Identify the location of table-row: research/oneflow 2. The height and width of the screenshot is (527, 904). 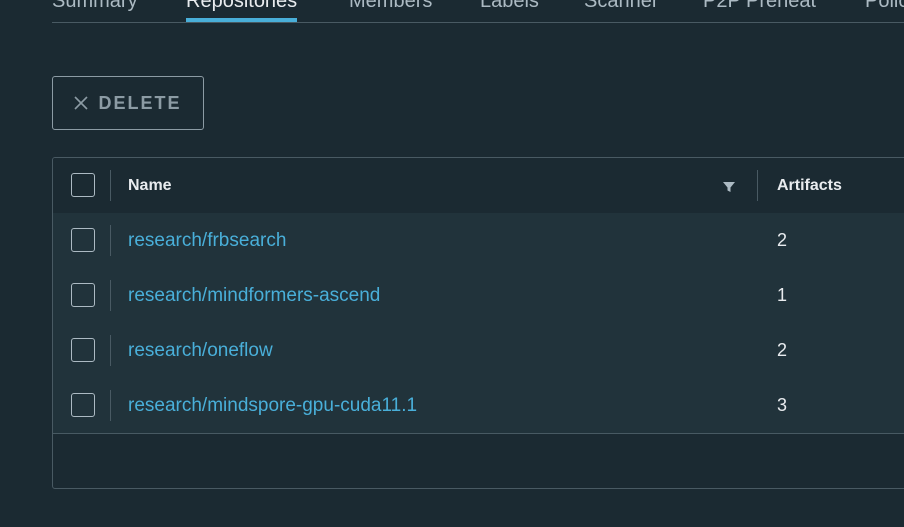
(478, 351).